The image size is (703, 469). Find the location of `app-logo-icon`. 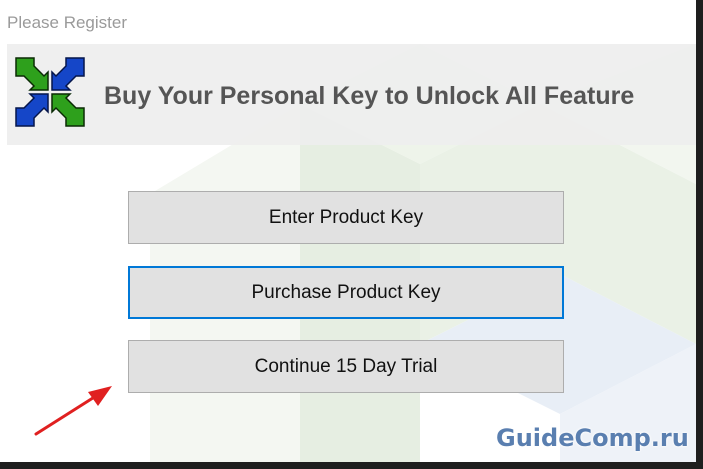

app-logo-icon is located at coordinates (50, 92).